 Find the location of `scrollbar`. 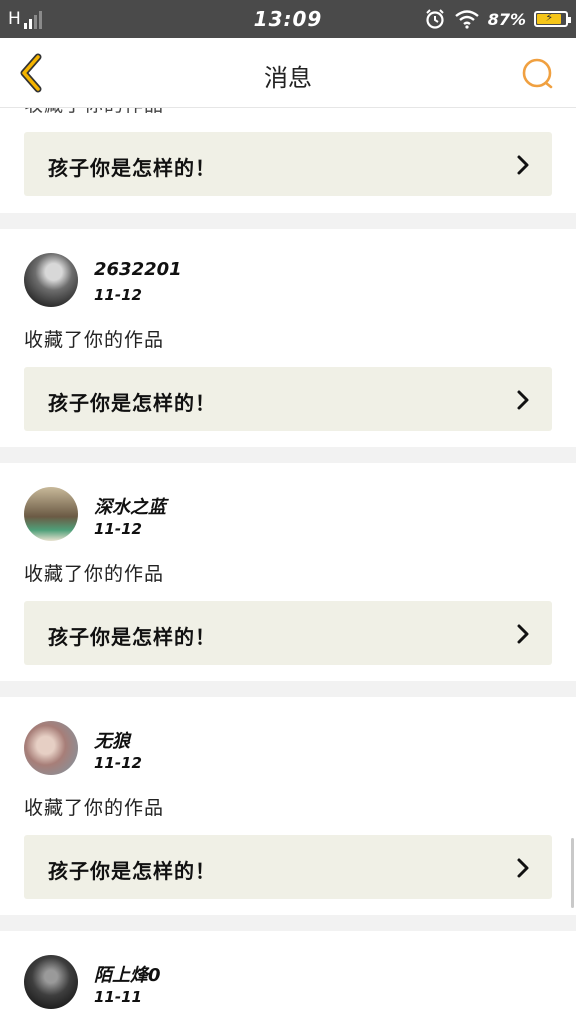

scrollbar is located at coordinates (572, 873).